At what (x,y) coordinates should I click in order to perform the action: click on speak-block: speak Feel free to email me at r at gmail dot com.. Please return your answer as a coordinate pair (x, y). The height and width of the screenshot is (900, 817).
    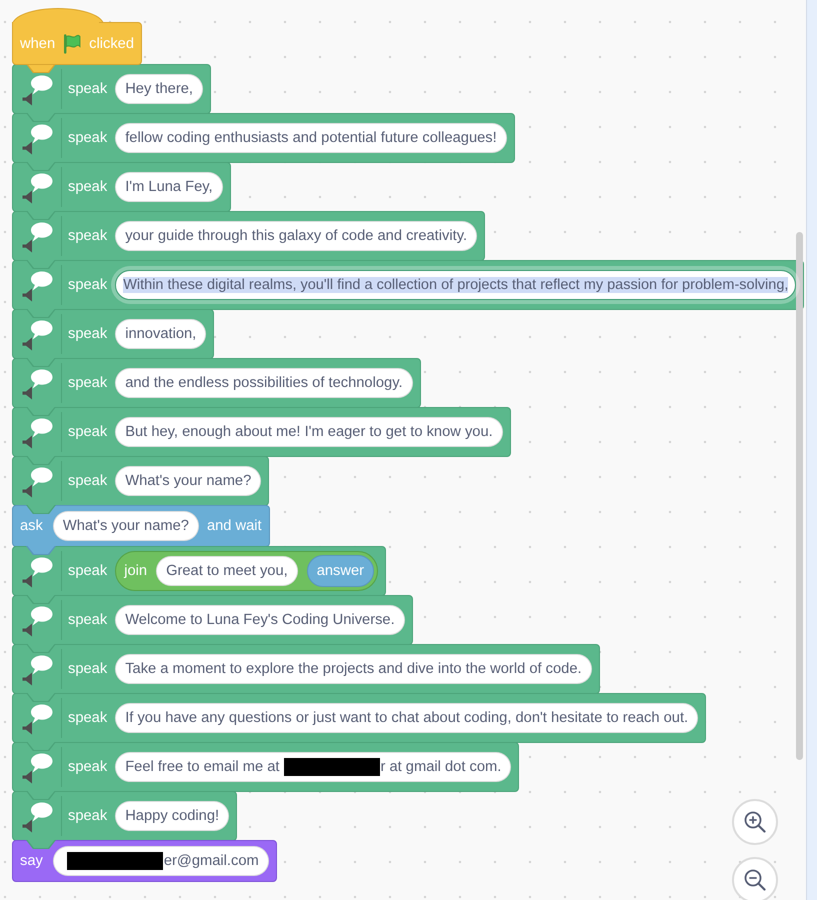
    Looking at the image, I should click on (266, 767).